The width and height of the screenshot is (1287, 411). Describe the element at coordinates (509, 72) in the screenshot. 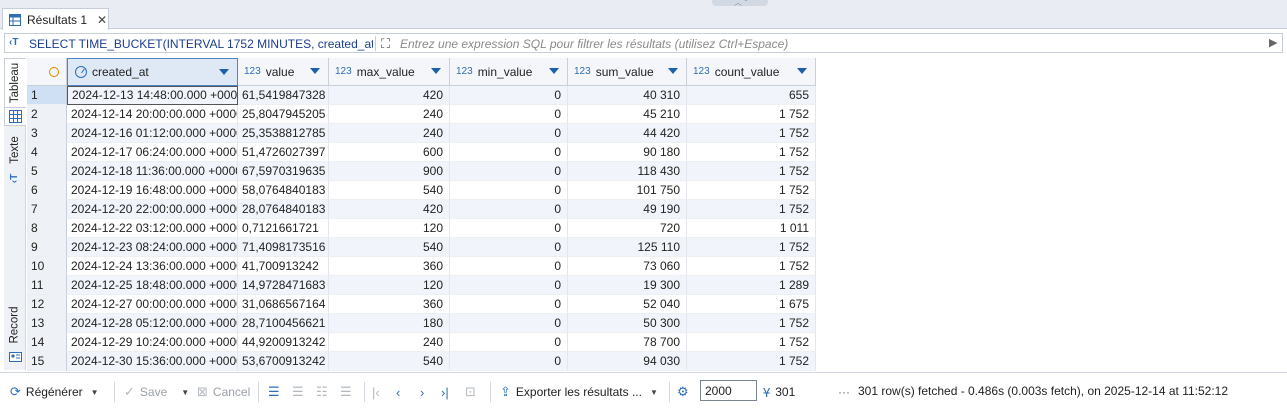

I see `column-header-min-value: 123 min_value` at that location.